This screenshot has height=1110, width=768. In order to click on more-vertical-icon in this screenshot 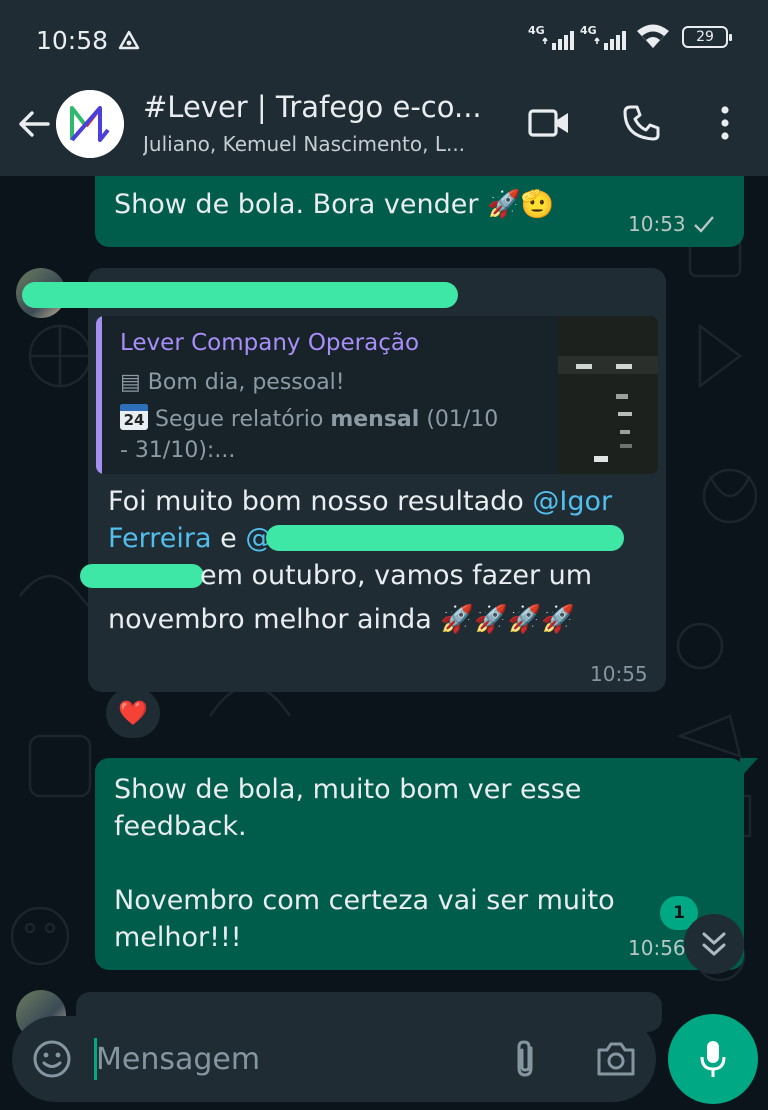, I will do `click(725, 123)`.